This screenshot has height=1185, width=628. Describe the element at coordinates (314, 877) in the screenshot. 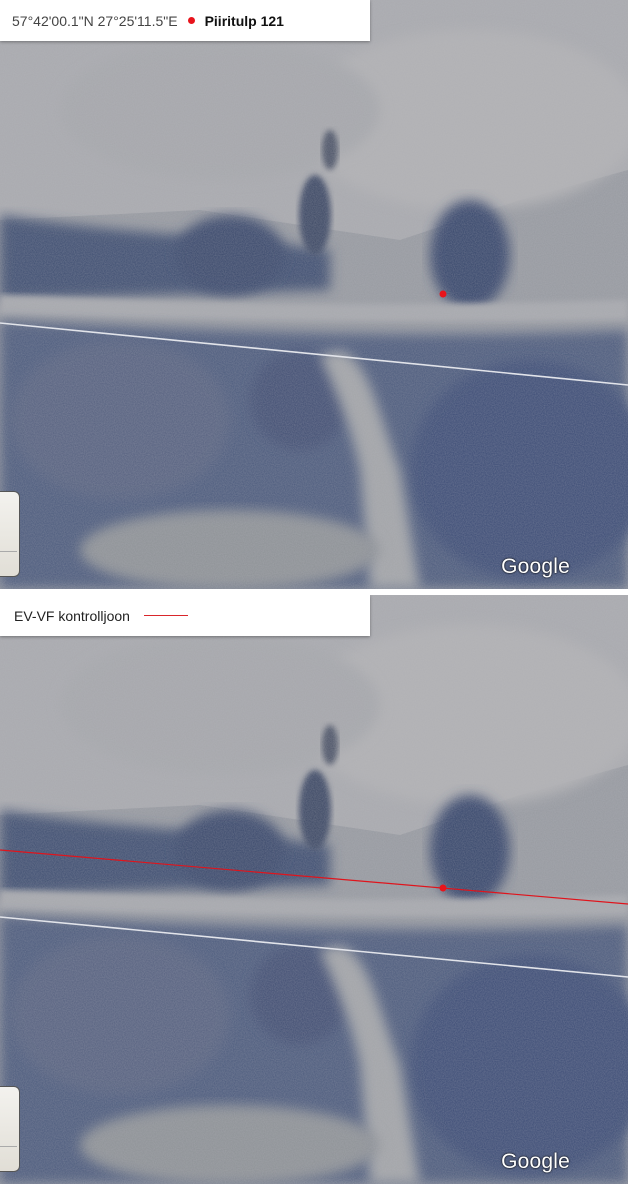

I see `control-line` at that location.